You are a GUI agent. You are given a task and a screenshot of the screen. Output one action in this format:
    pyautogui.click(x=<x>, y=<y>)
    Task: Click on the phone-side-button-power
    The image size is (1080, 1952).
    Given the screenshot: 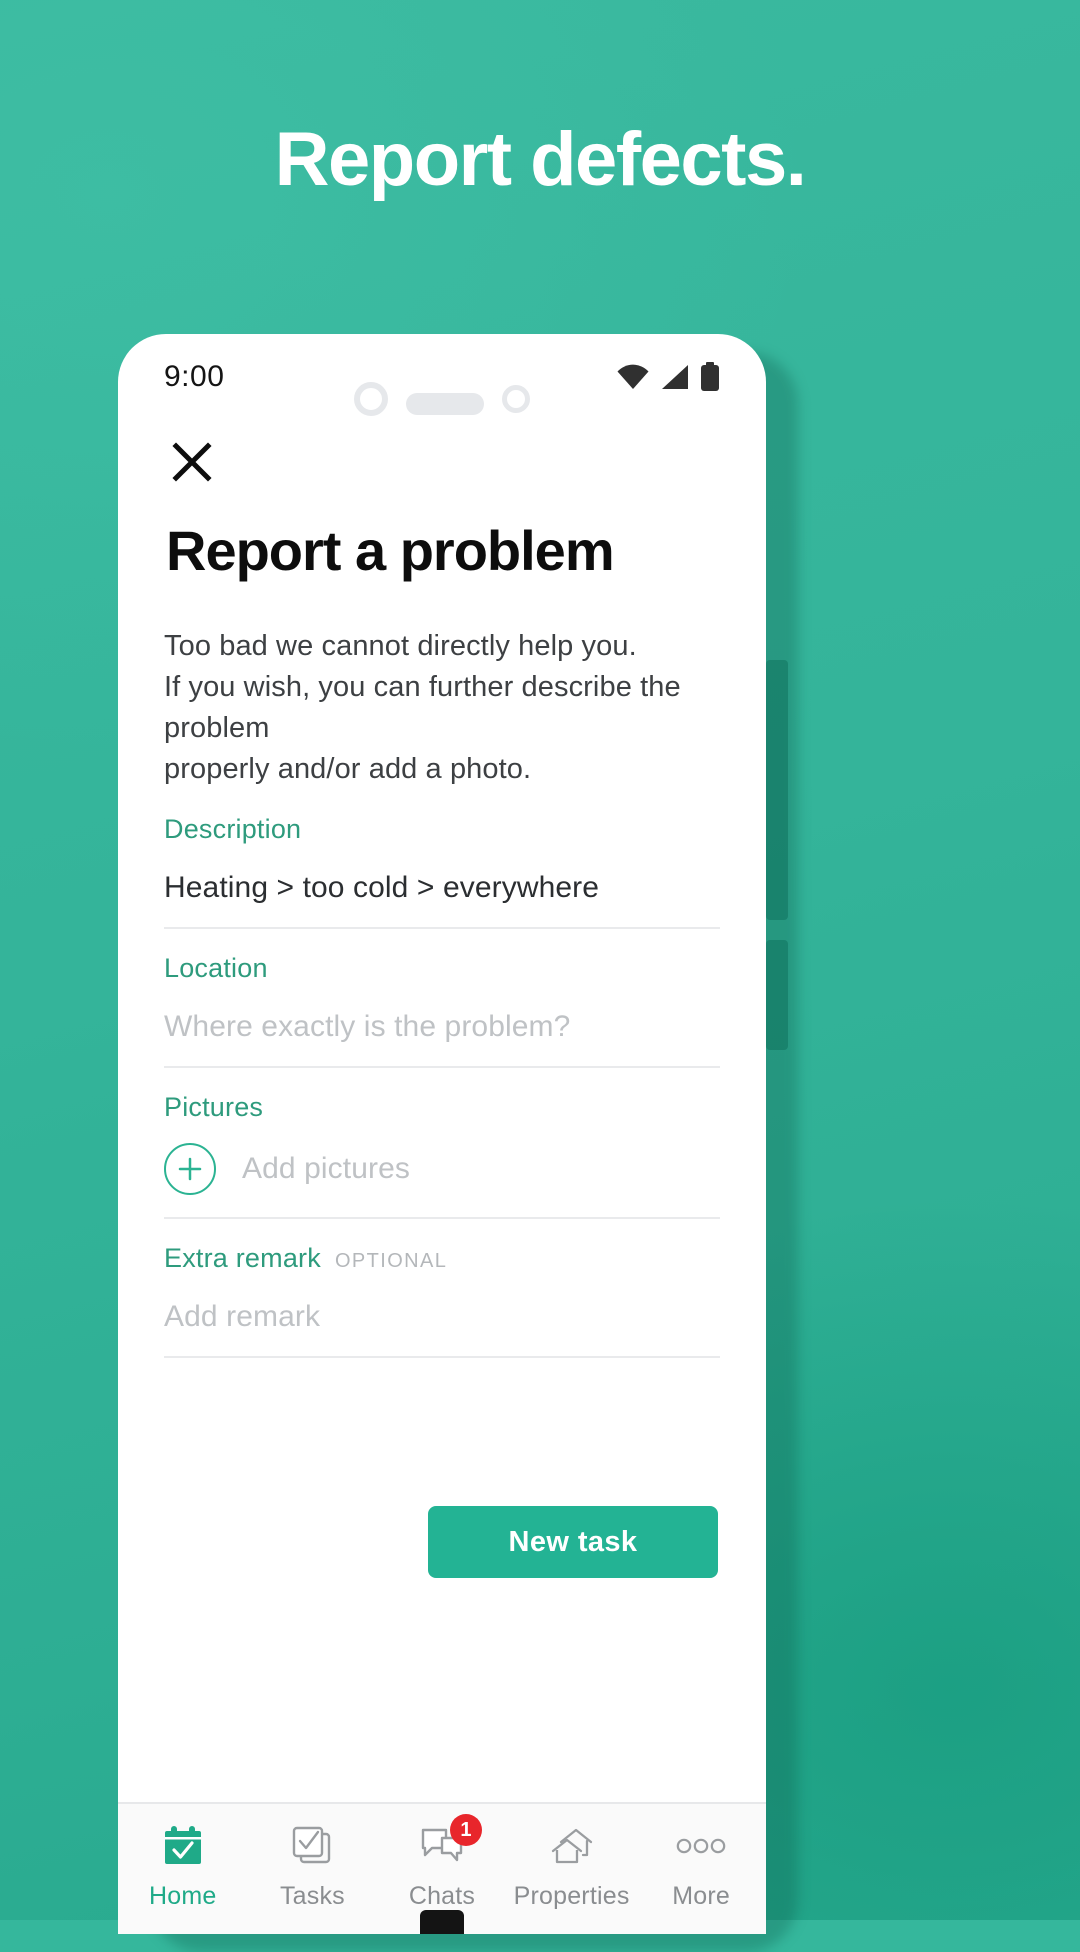 What is the action you would take?
    pyautogui.click(x=777, y=995)
    